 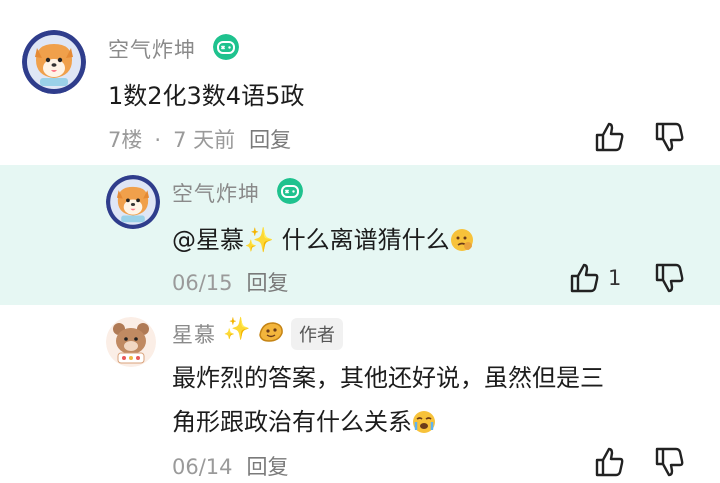 What do you see at coordinates (202, 283) in the screenshot?
I see `timestamp: 06/15` at bounding box center [202, 283].